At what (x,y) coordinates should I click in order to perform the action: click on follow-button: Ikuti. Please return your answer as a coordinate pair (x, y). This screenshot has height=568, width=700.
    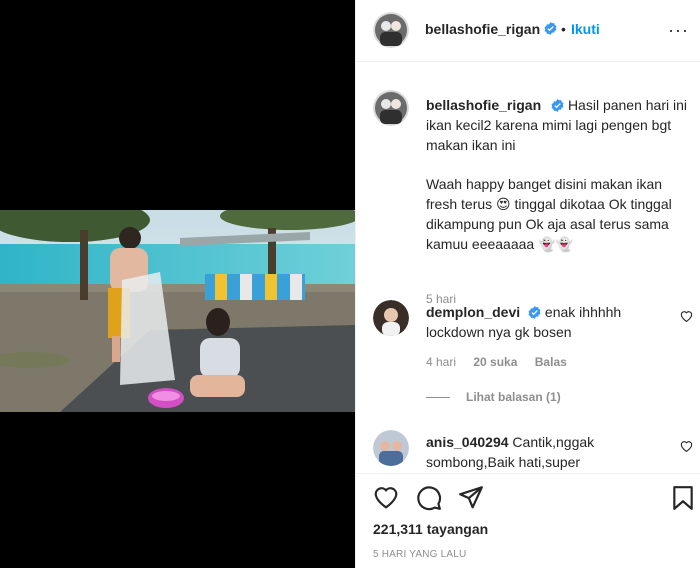
    Looking at the image, I should click on (585, 29).